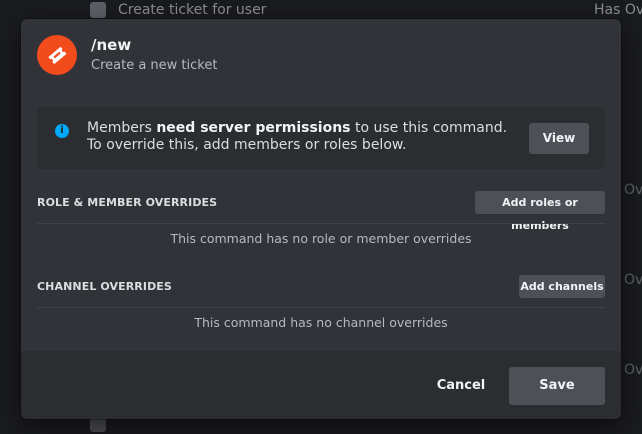 The height and width of the screenshot is (434, 642). Describe the element at coordinates (540, 211) in the screenshot. I see `add-roles-or-members-button: Add roles or members` at that location.